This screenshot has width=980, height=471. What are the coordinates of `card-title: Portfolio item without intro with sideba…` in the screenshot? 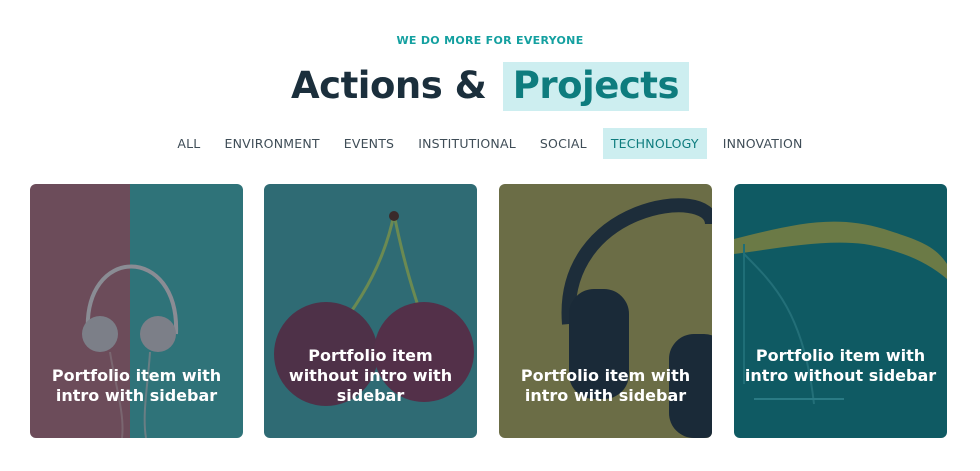 It's located at (370, 375).